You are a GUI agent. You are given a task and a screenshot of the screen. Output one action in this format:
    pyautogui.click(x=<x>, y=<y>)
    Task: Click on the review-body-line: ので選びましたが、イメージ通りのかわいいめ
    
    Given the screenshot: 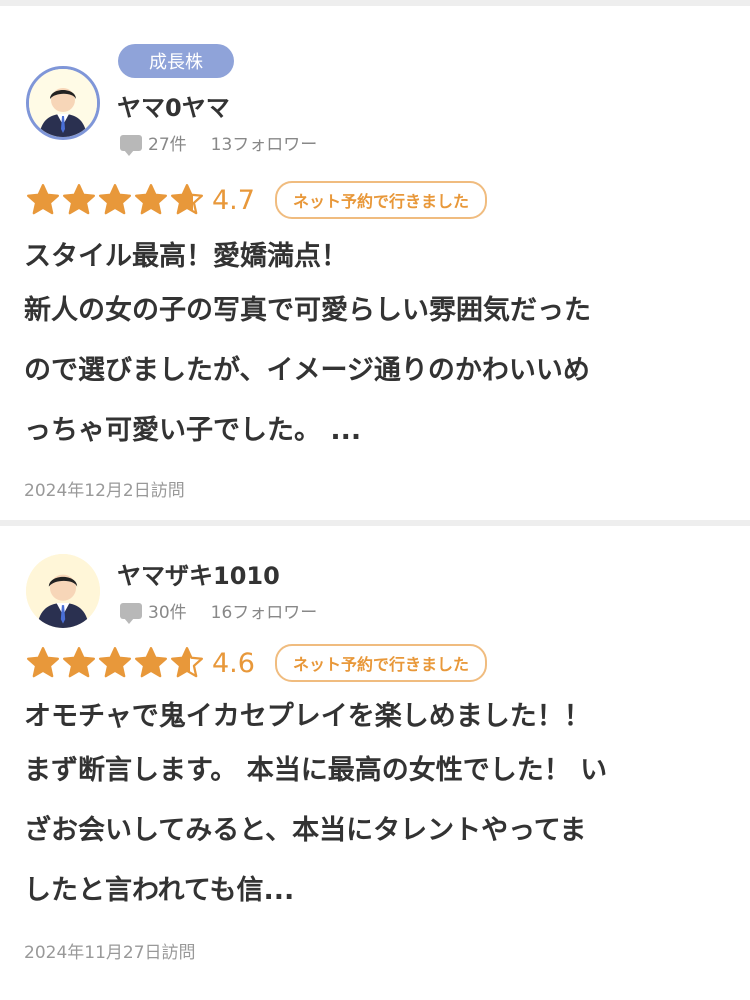 What is the action you would take?
    pyautogui.click(x=307, y=370)
    